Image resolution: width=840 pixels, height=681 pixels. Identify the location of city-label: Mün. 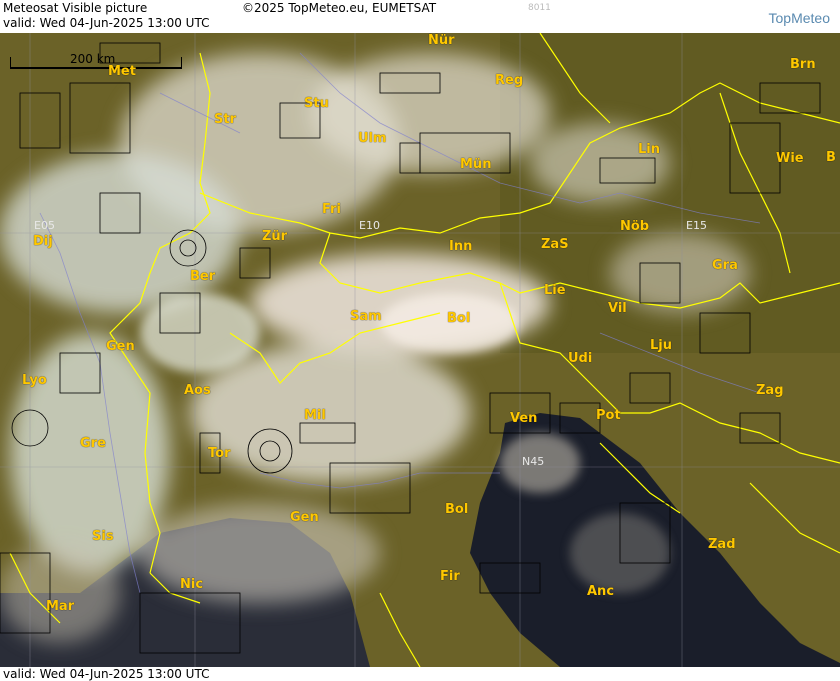
(476, 164).